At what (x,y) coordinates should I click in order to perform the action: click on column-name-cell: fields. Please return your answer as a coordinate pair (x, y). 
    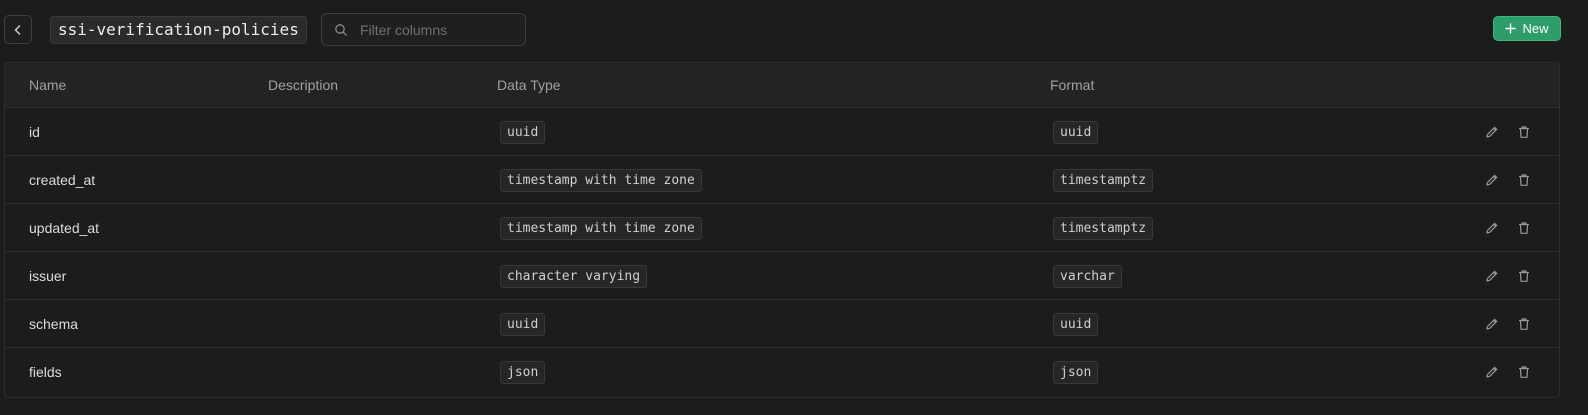
    Looking at the image, I should click on (45, 372).